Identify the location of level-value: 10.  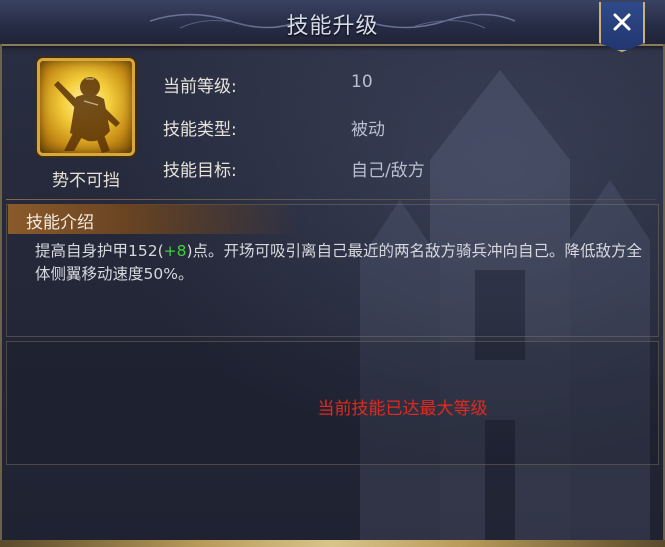
(362, 82).